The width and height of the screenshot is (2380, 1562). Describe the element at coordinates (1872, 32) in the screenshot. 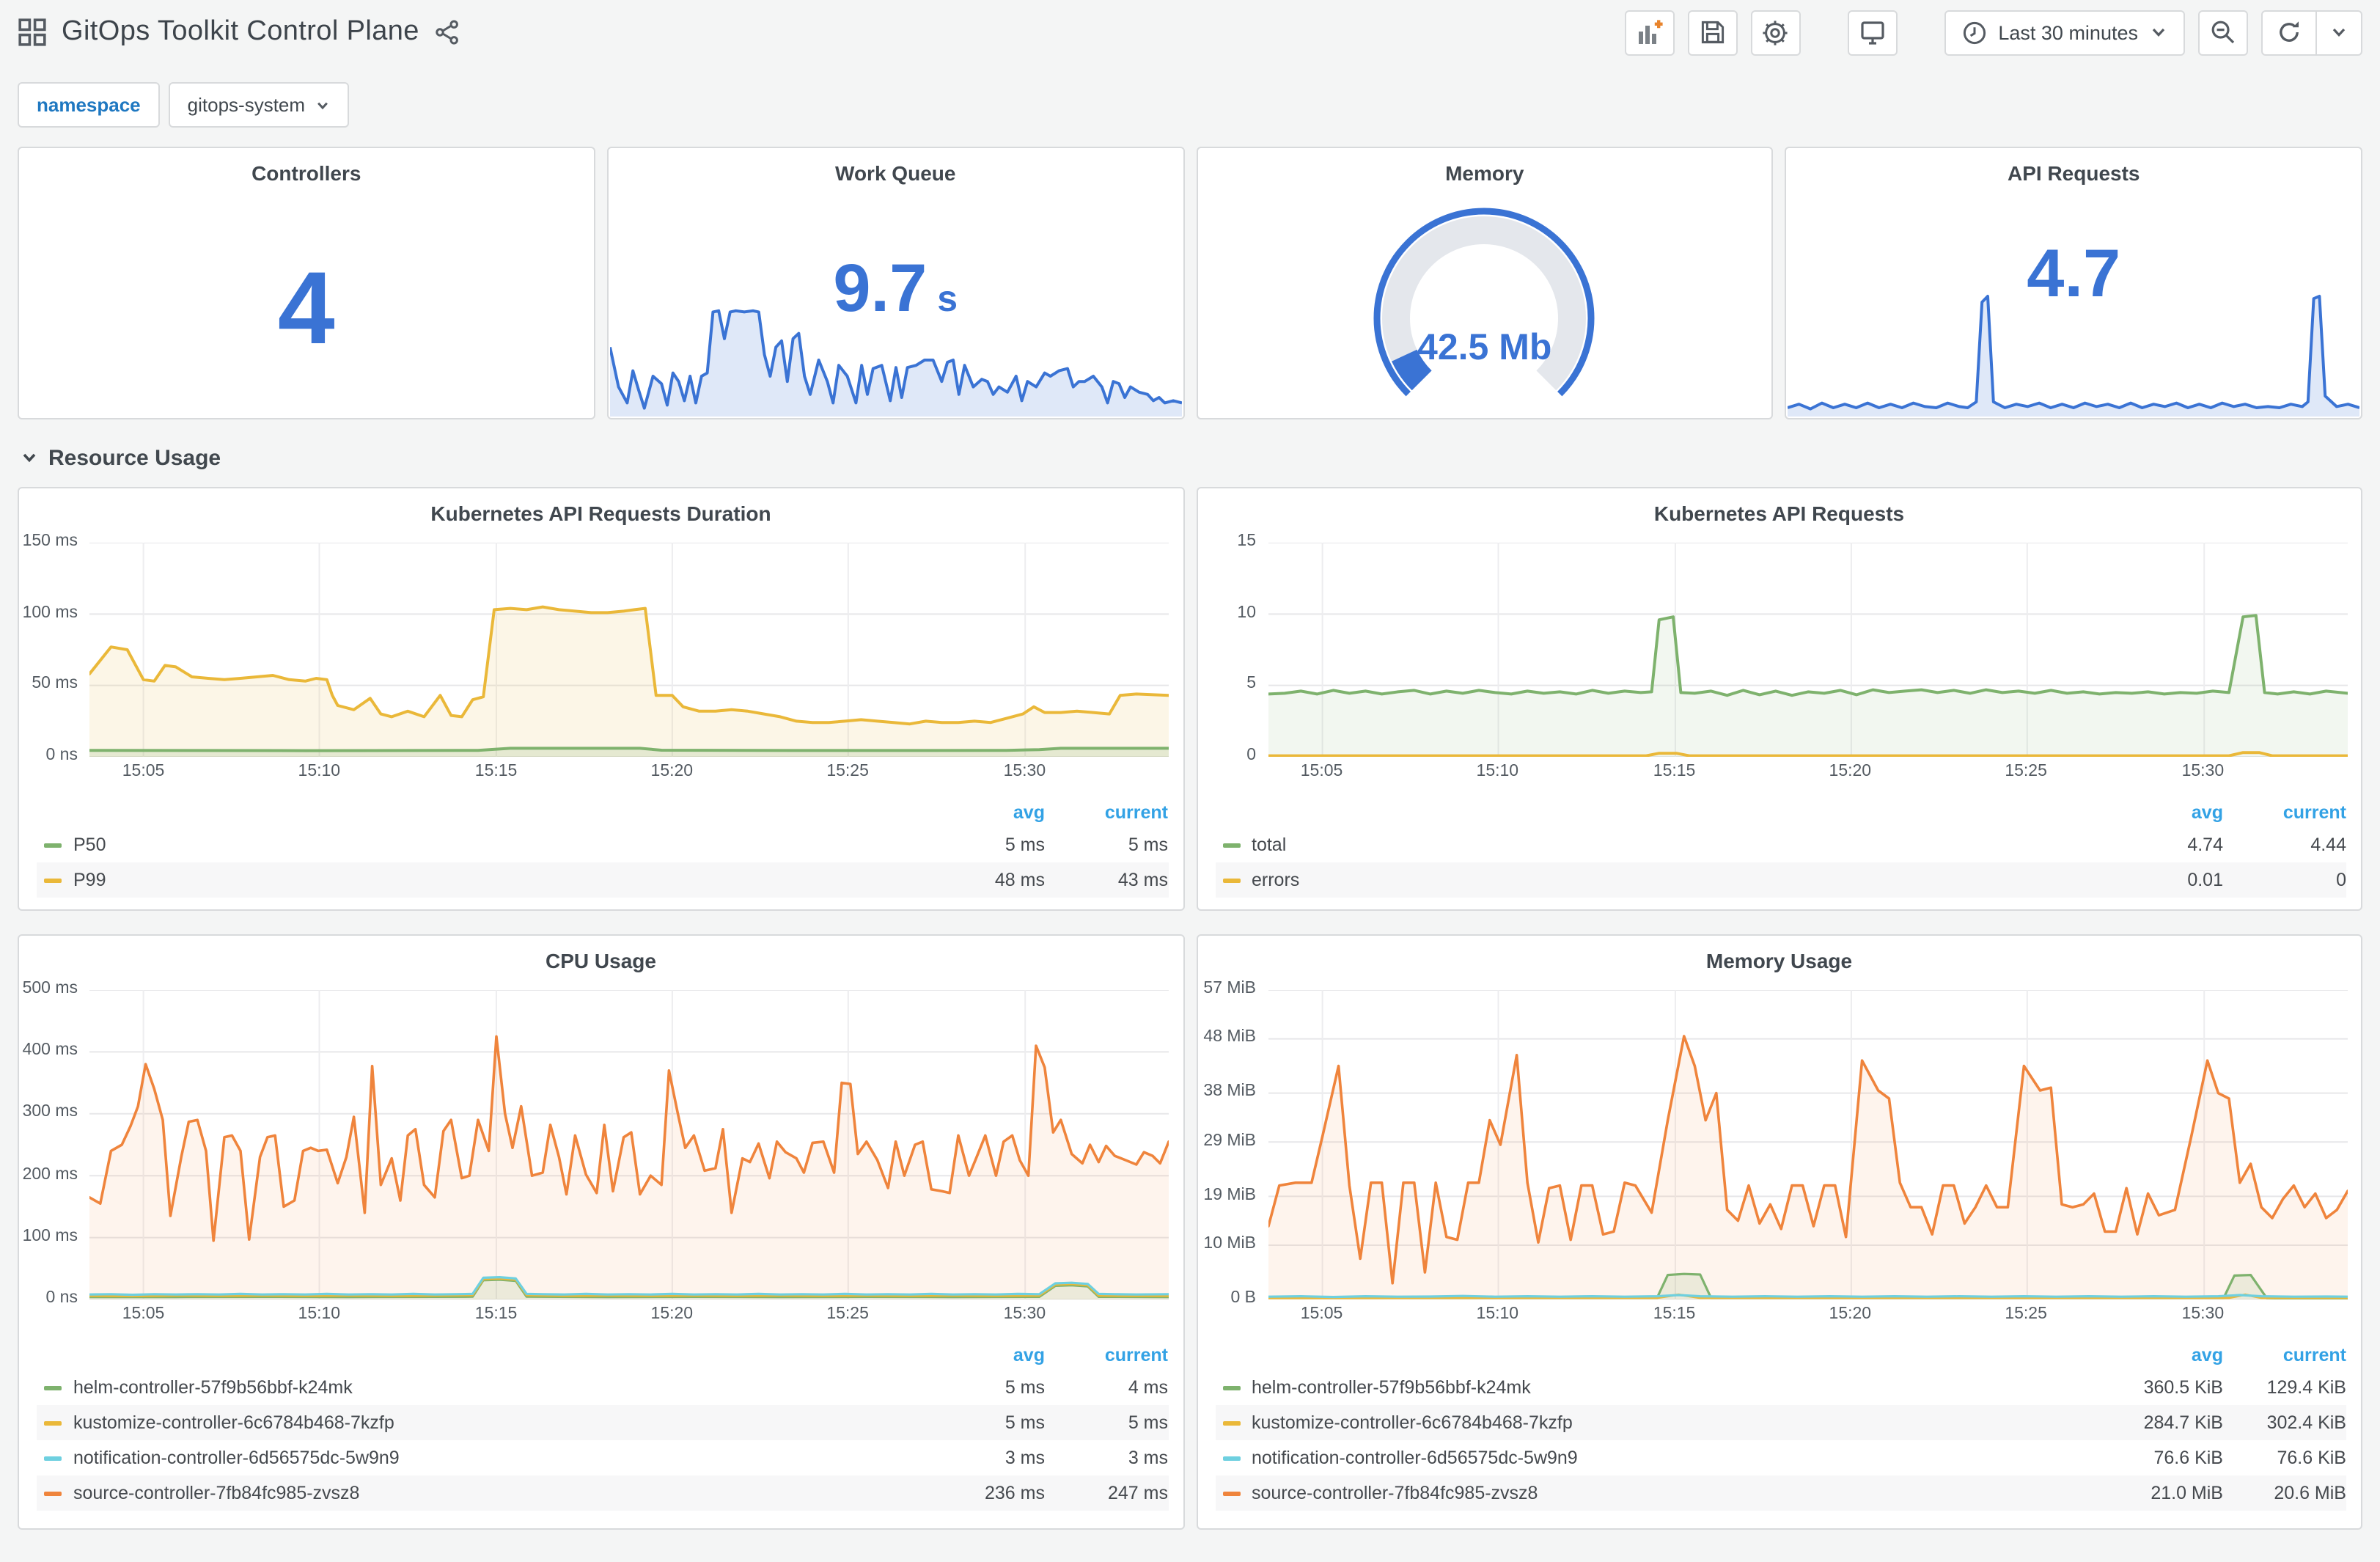

I see `cycle-view-mode-button` at that location.